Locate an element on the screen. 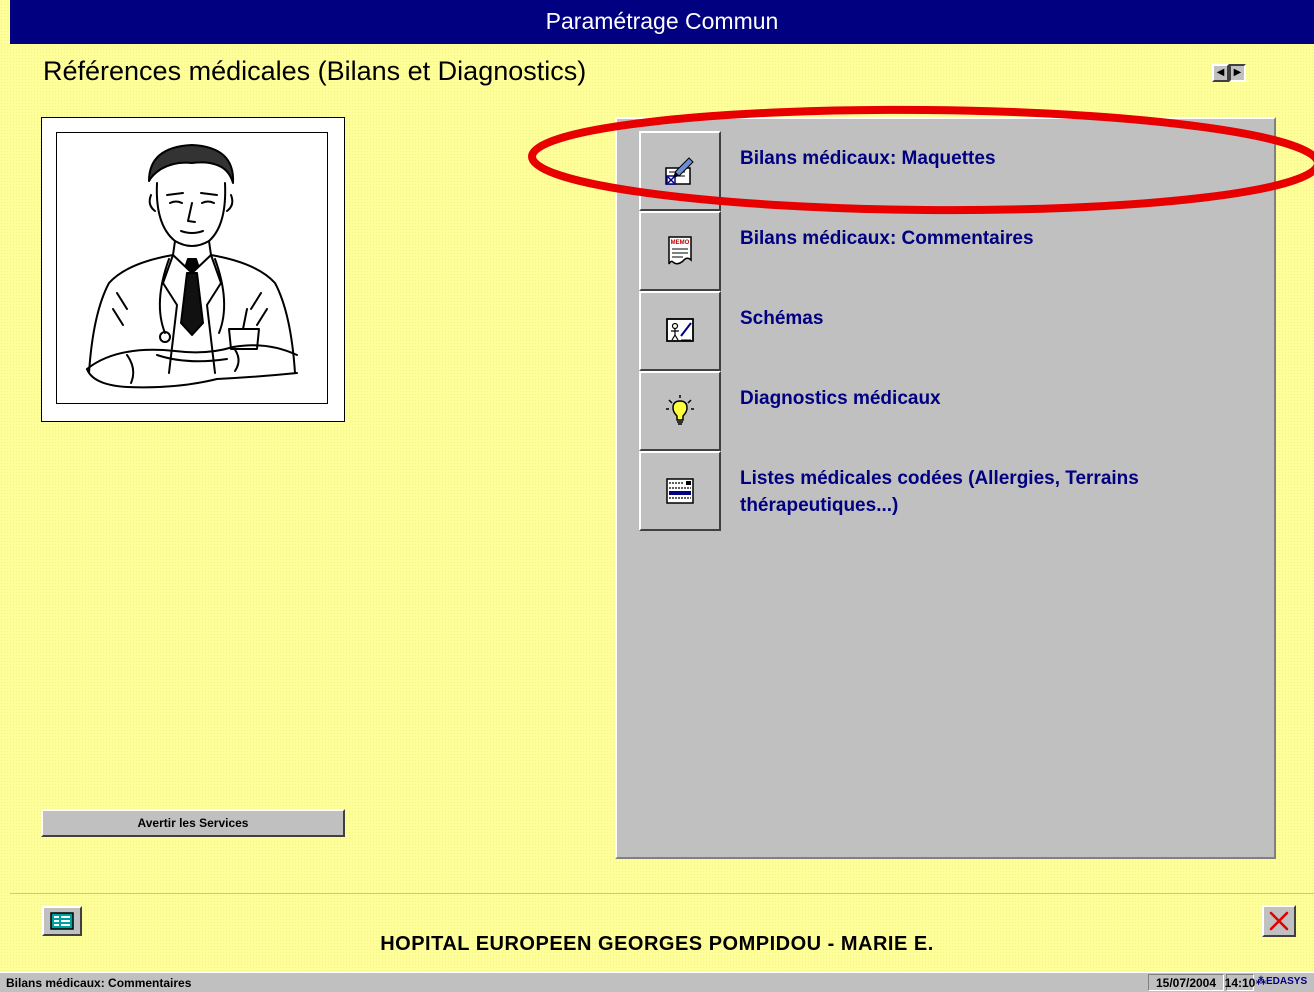 The height and width of the screenshot is (992, 1314). bilans-maquettes-button is located at coordinates (680, 171).